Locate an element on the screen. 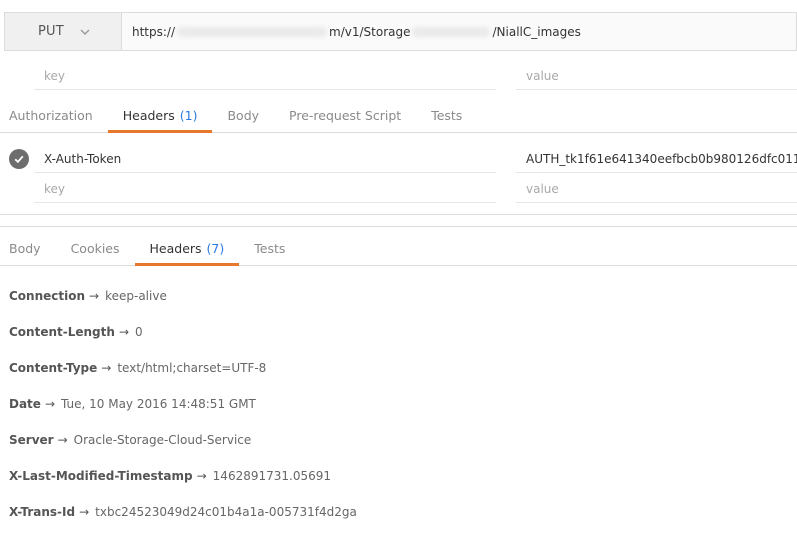 The image size is (797, 557). redacted-path is located at coordinates (451, 31).